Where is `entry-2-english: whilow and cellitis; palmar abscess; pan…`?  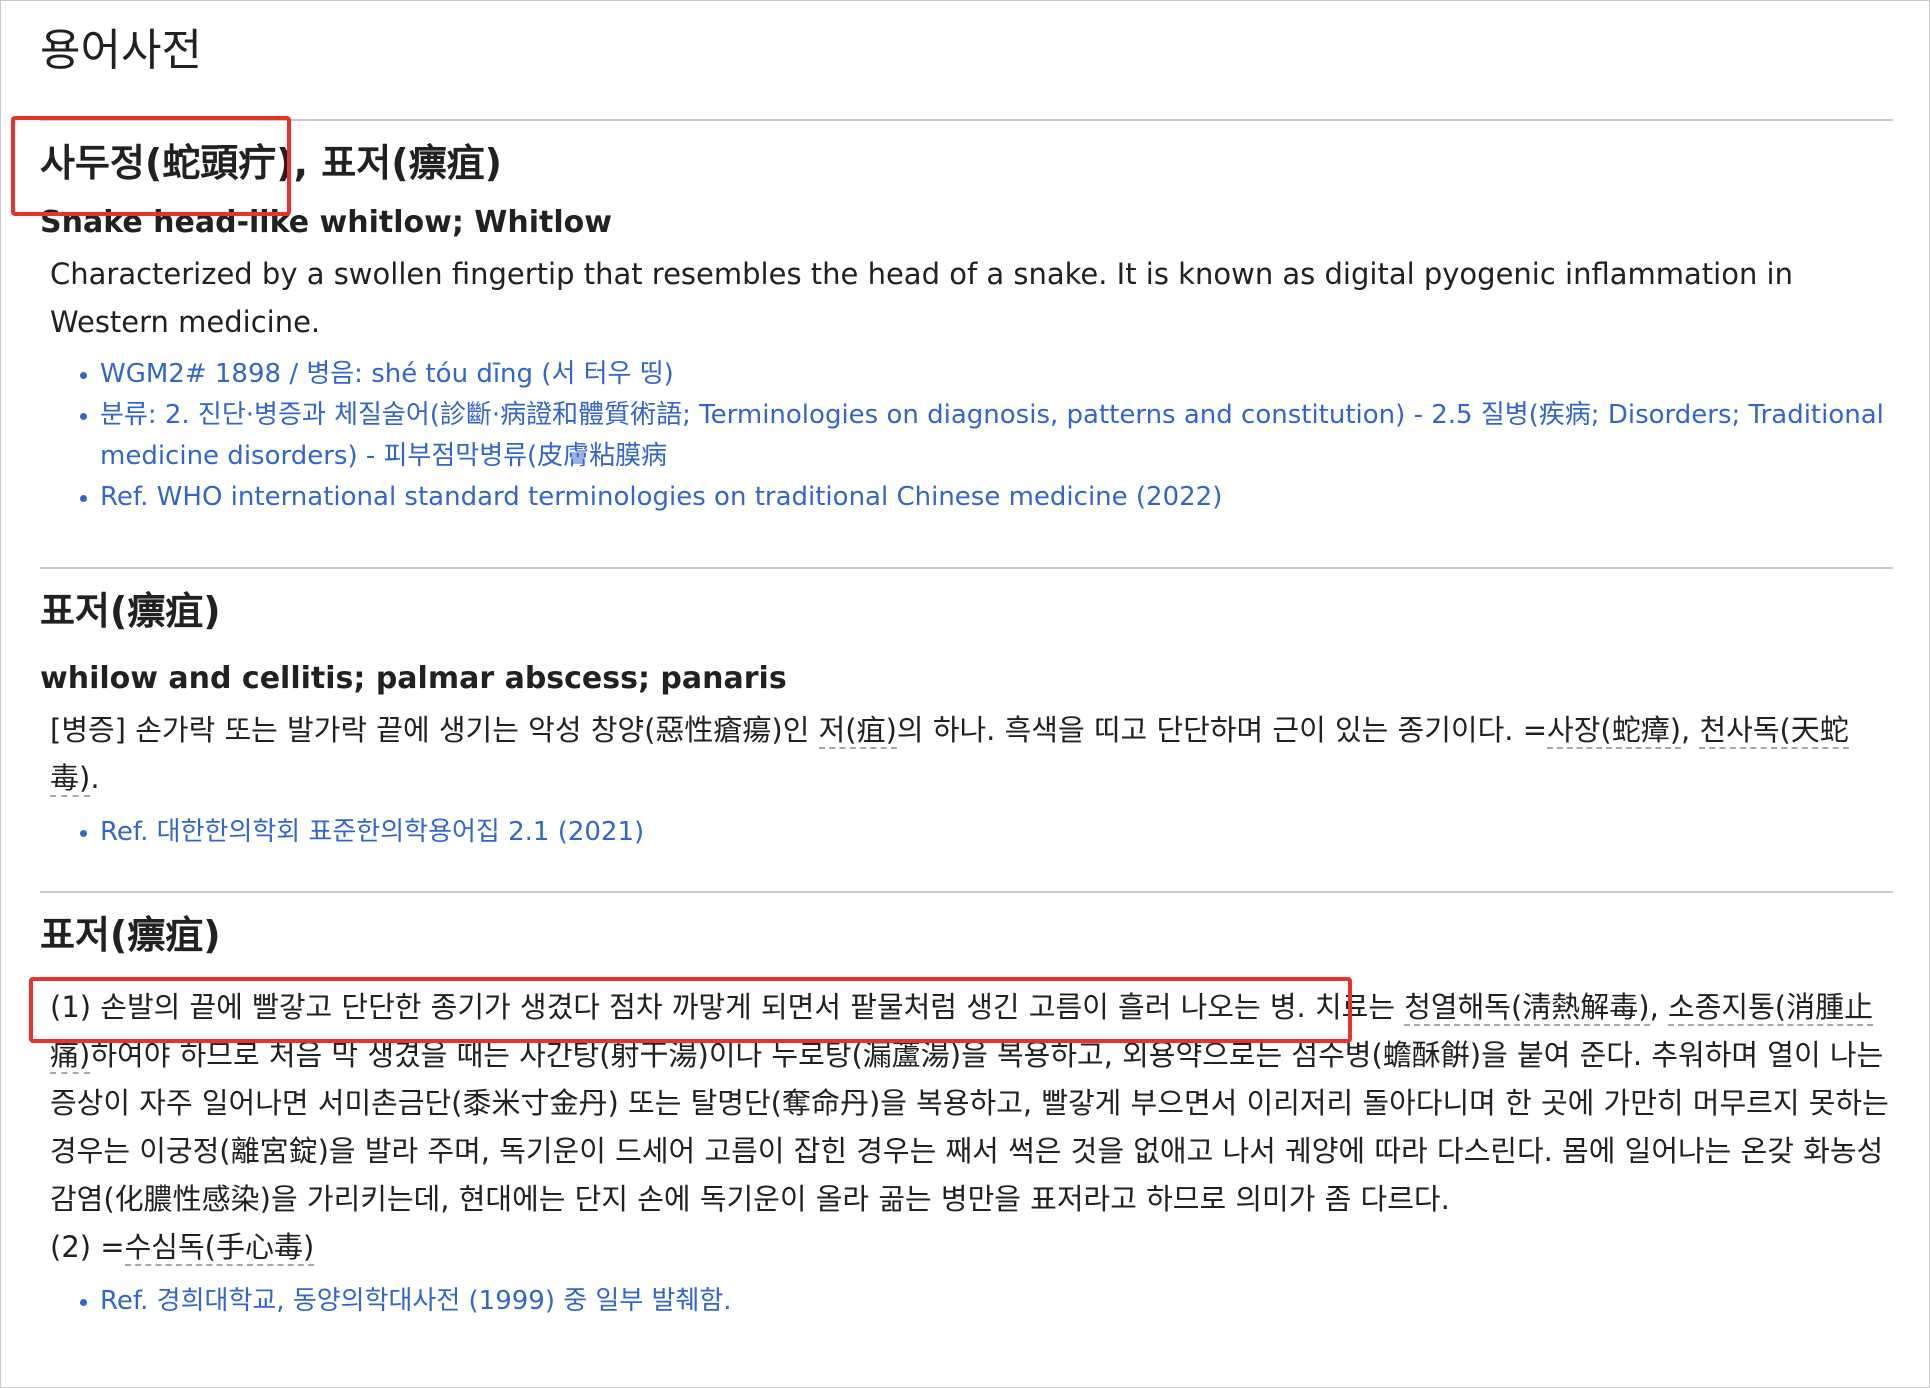
entry-2-english: whilow and cellitis; palmar abscess; pan… is located at coordinates (413, 678).